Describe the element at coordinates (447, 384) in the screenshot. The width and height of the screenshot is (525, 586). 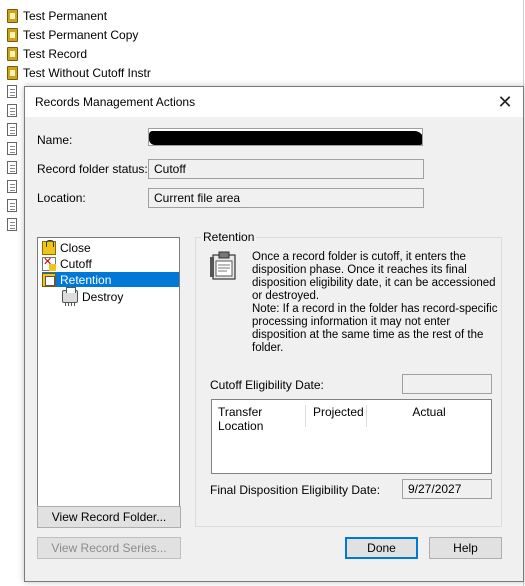
I see `cutoff-eligibility-field` at that location.